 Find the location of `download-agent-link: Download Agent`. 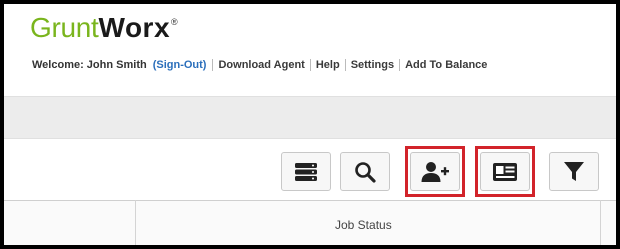

download-agent-link: Download Agent is located at coordinates (260, 65).